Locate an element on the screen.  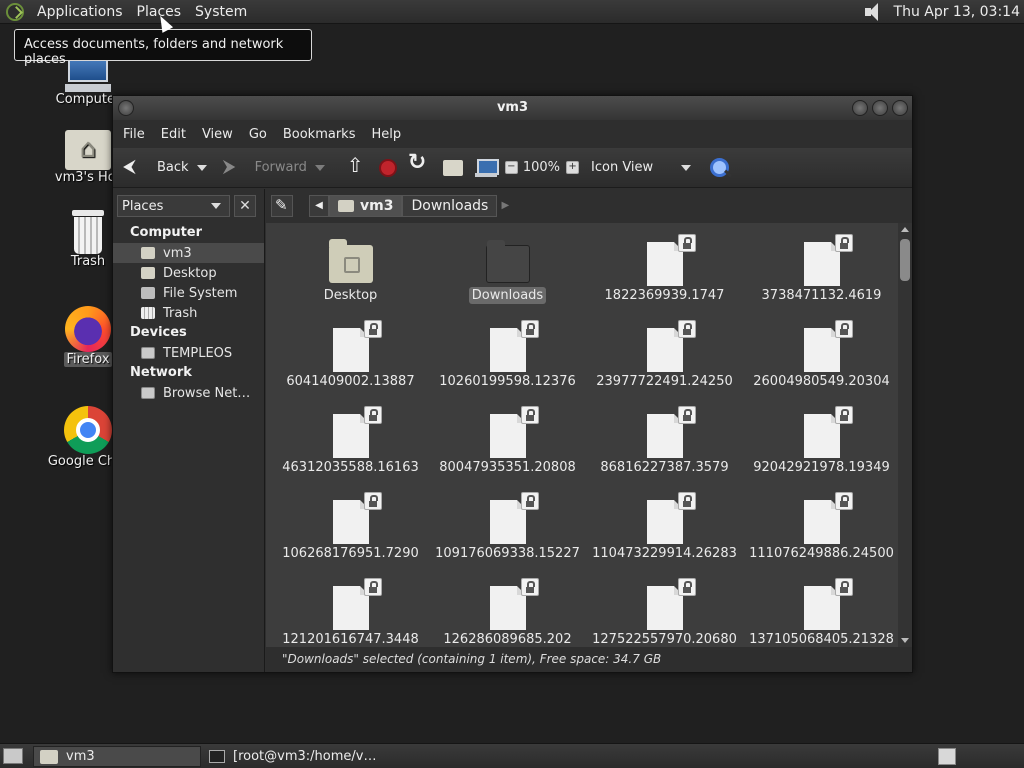
applications-menu: Applications is located at coordinates (80, 12).